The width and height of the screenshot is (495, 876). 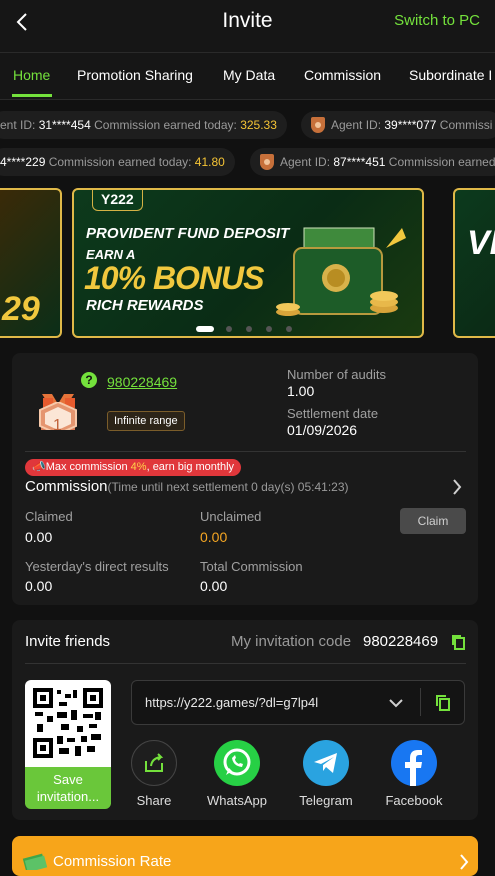 What do you see at coordinates (251, 566) in the screenshot?
I see `total-commission-label: Total Commission` at bounding box center [251, 566].